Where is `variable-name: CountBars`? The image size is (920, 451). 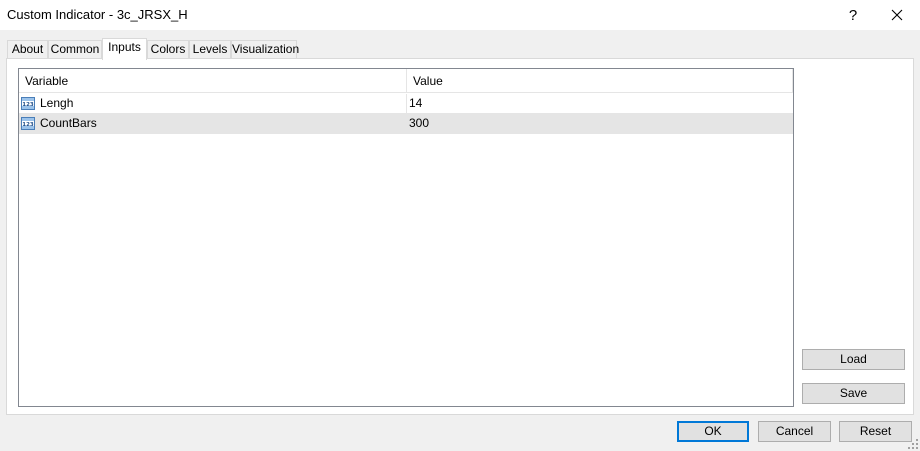 variable-name: CountBars is located at coordinates (68, 123).